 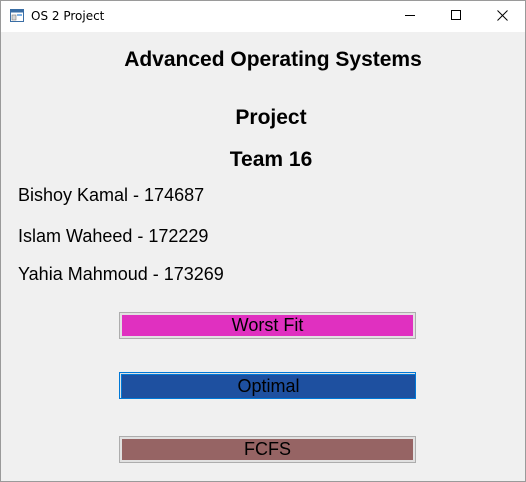 I want to click on worst-fit-label: Worst Fit, so click(x=267, y=325).